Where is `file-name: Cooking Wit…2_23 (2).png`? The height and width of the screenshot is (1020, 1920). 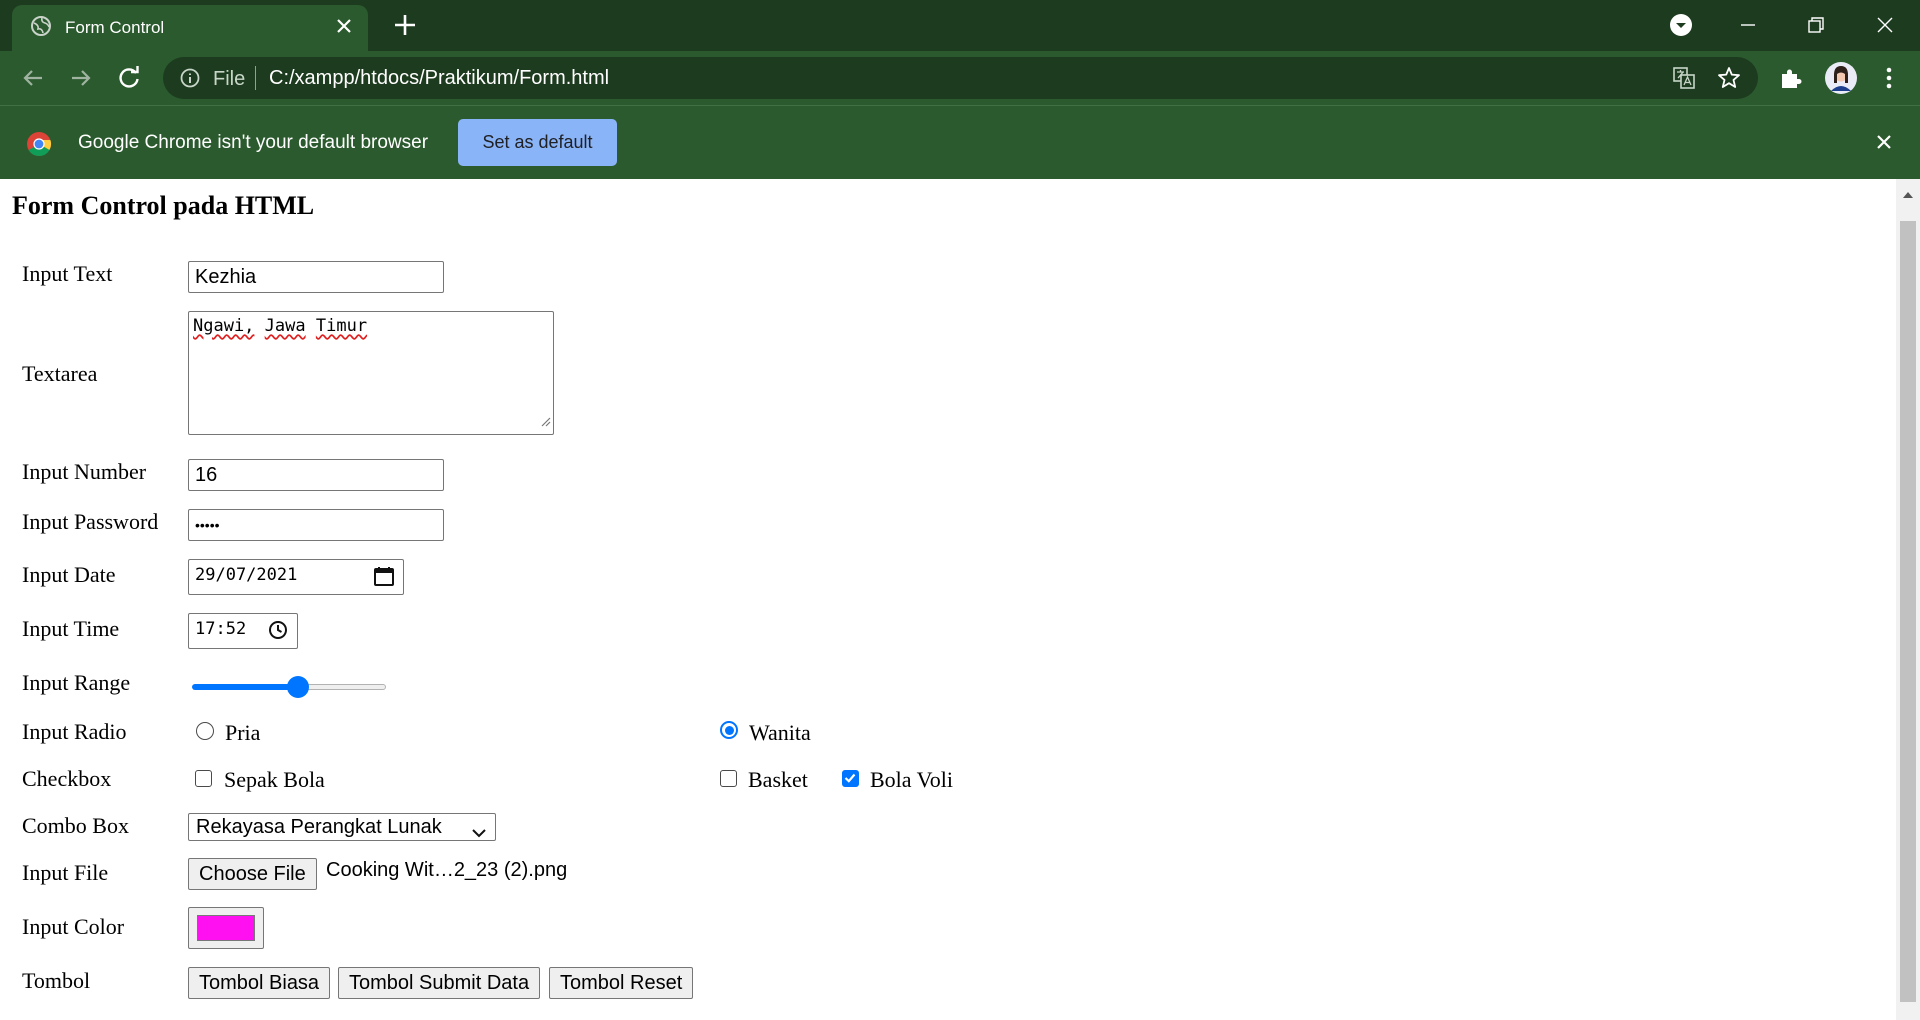 file-name: Cooking Wit…2_23 (2).png is located at coordinates (447, 870).